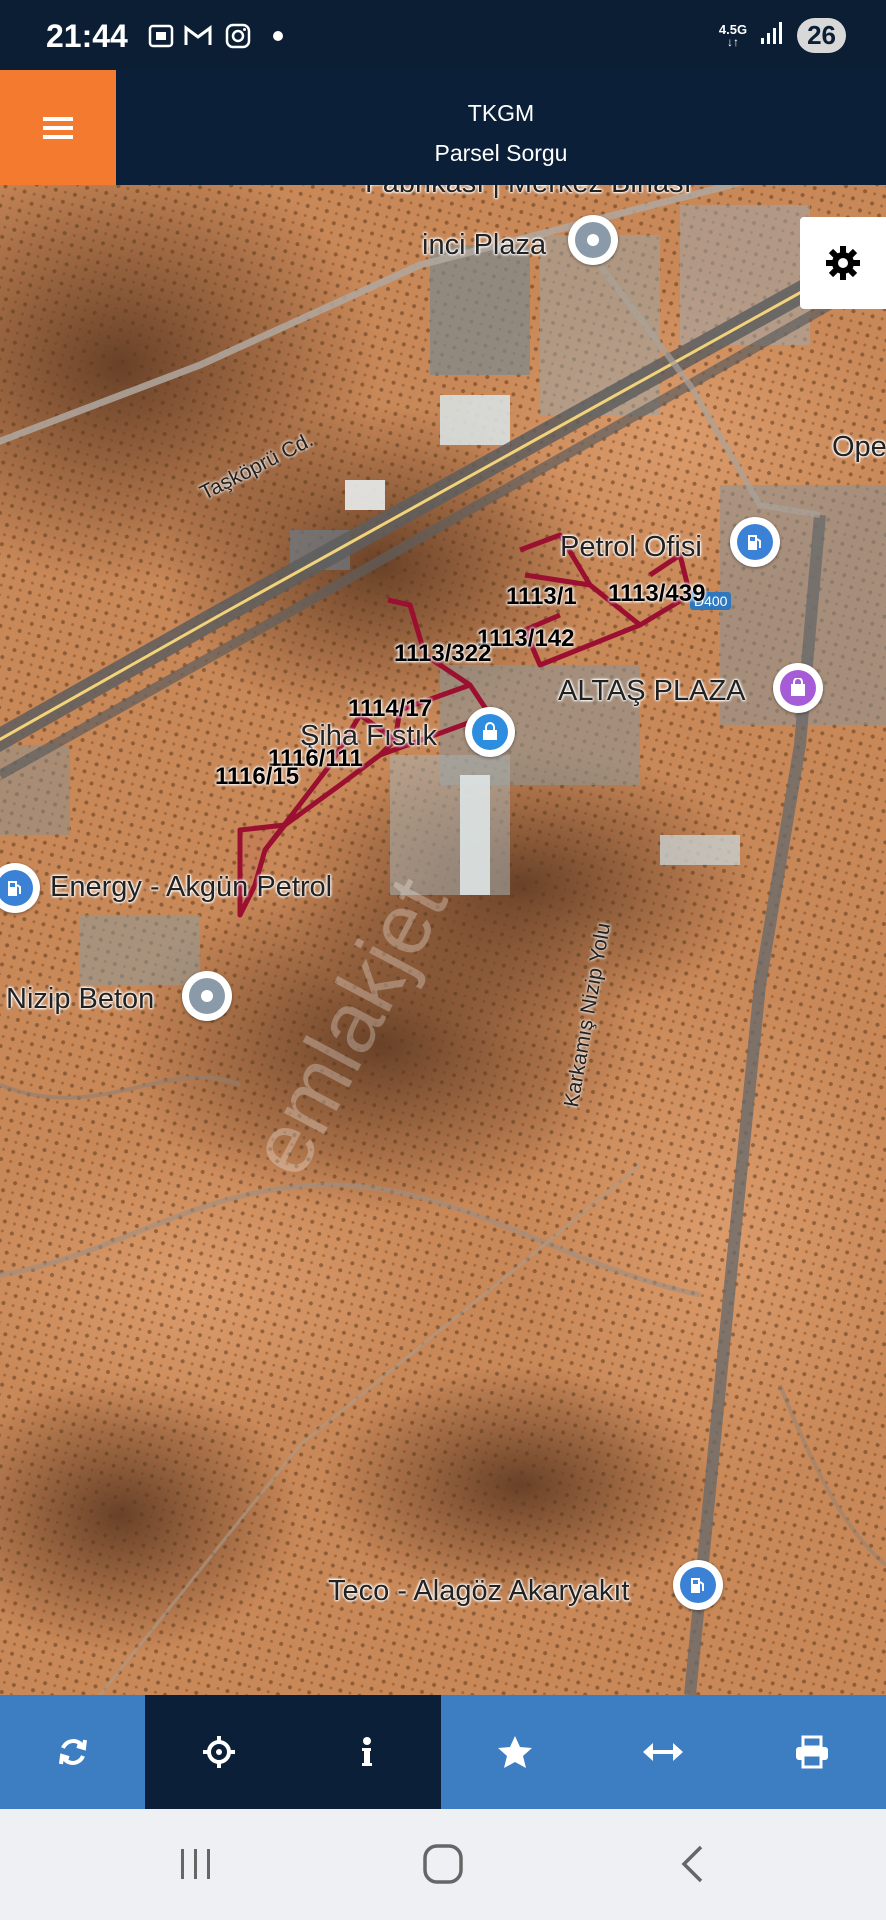  I want to click on arrows-horizontal-icon, so click(663, 1752).